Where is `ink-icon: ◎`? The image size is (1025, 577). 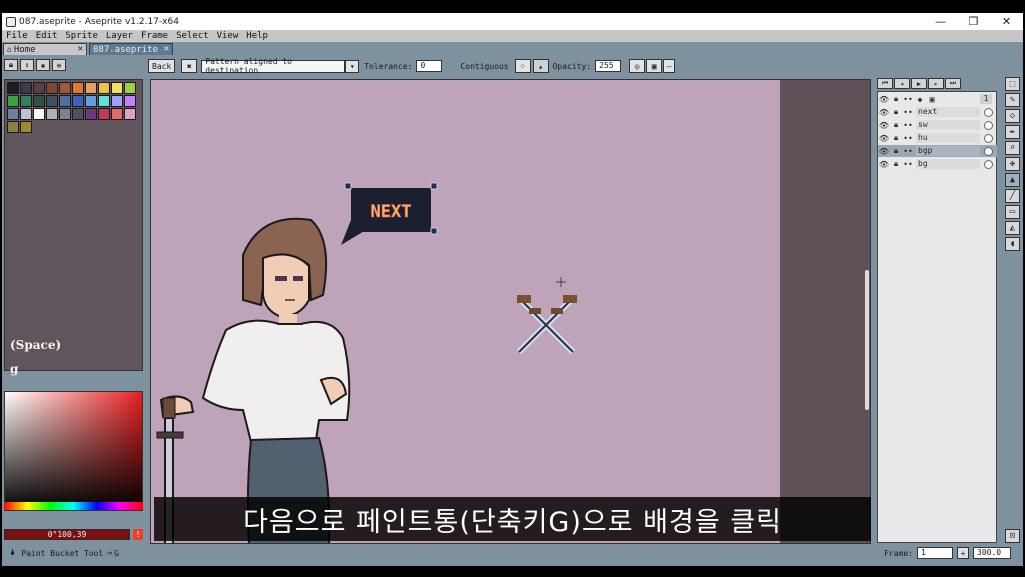
ink-icon: ◎ is located at coordinates (637, 66).